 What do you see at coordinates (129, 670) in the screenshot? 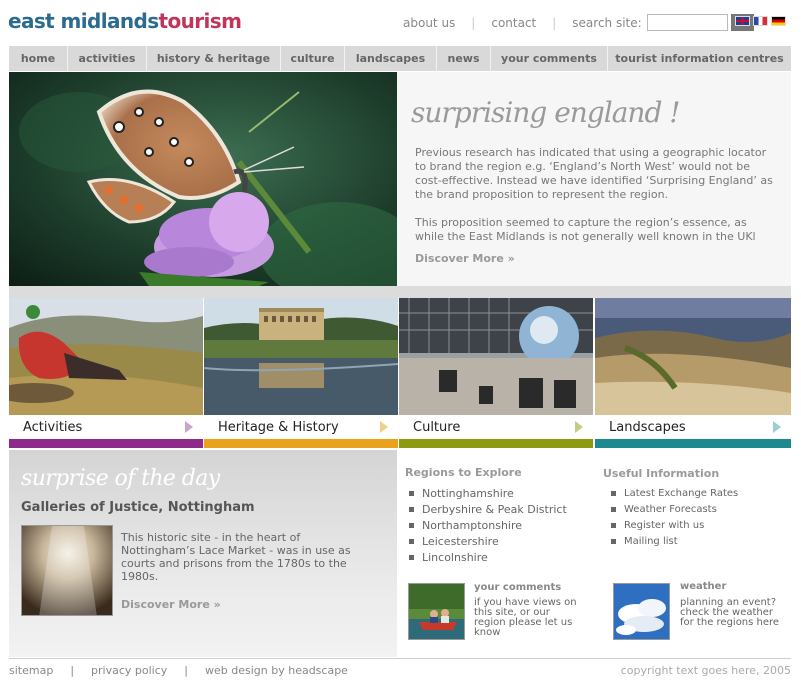
I see `privacy-policy-link: privacy policy` at bounding box center [129, 670].